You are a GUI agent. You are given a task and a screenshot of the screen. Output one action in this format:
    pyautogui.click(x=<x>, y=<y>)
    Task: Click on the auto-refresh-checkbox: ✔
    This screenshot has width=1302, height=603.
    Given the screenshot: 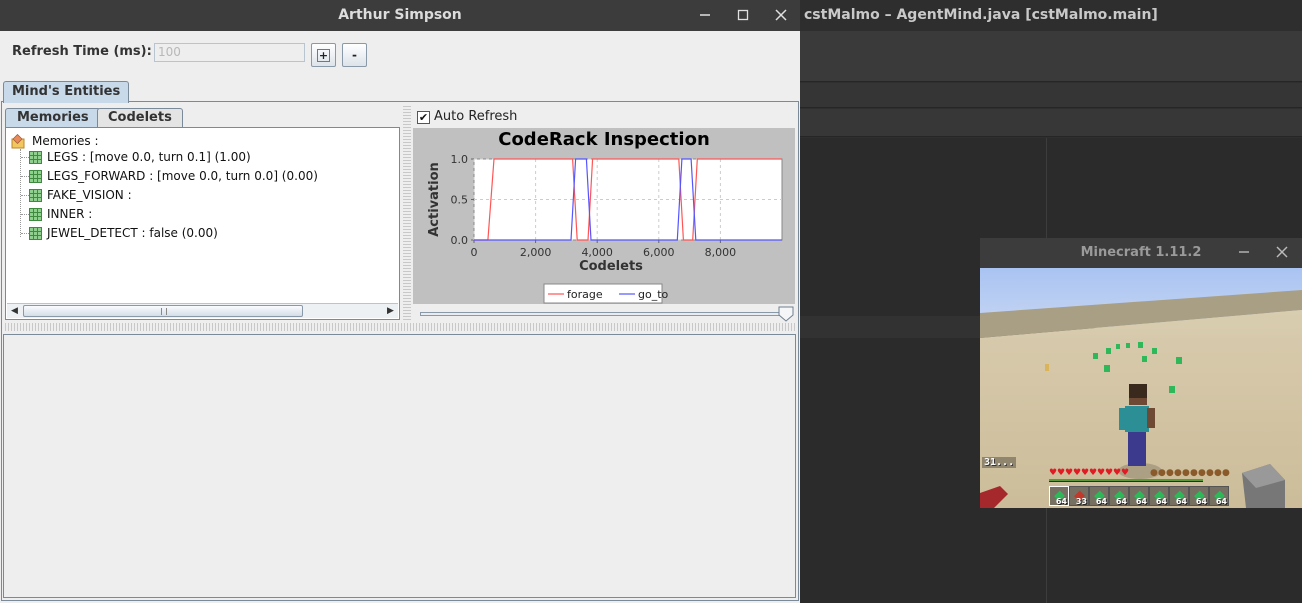 What is the action you would take?
    pyautogui.click(x=423, y=117)
    